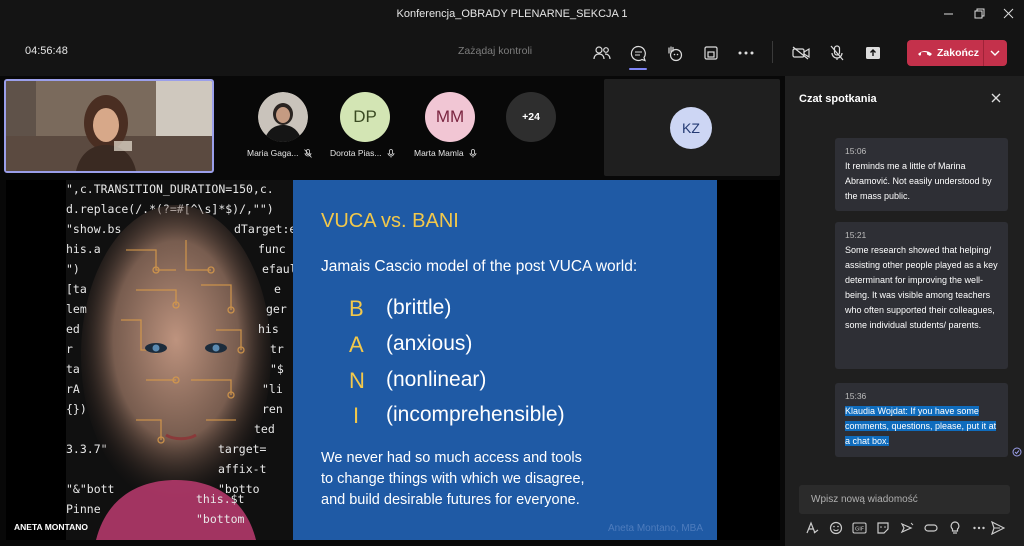  What do you see at coordinates (711, 53) in the screenshot?
I see `rooms-button` at bounding box center [711, 53].